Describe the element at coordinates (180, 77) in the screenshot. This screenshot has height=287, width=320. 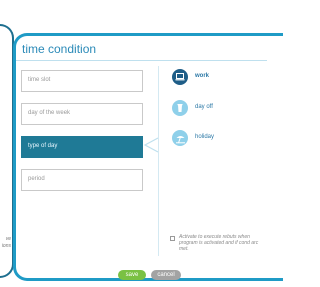
I see `work-icon` at that location.